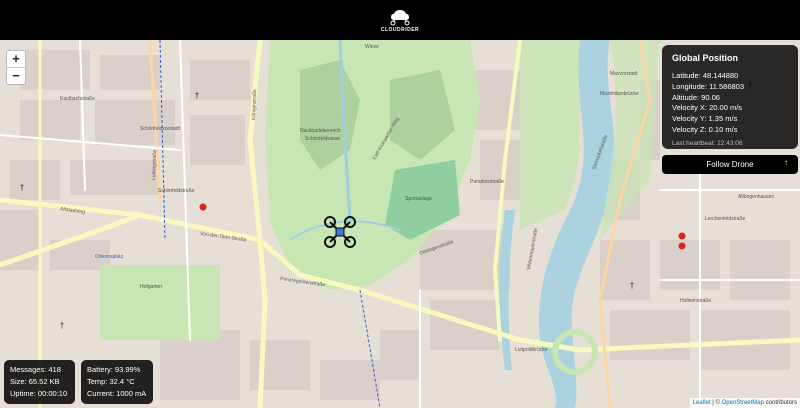 This screenshot has height=408, width=800. Describe the element at coordinates (786, 162) in the screenshot. I see `arrow-up-icon: ↑` at that location.